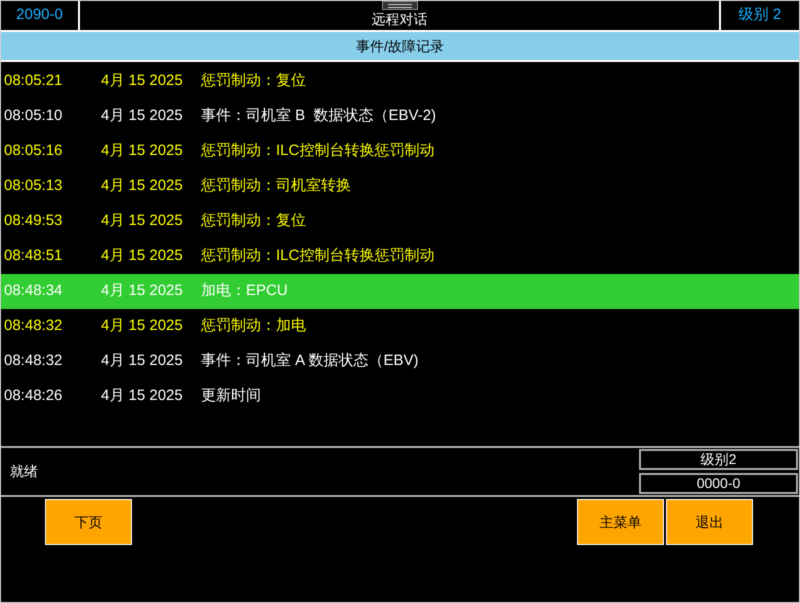  I want to click on menu-button: 退出, so click(709, 522).